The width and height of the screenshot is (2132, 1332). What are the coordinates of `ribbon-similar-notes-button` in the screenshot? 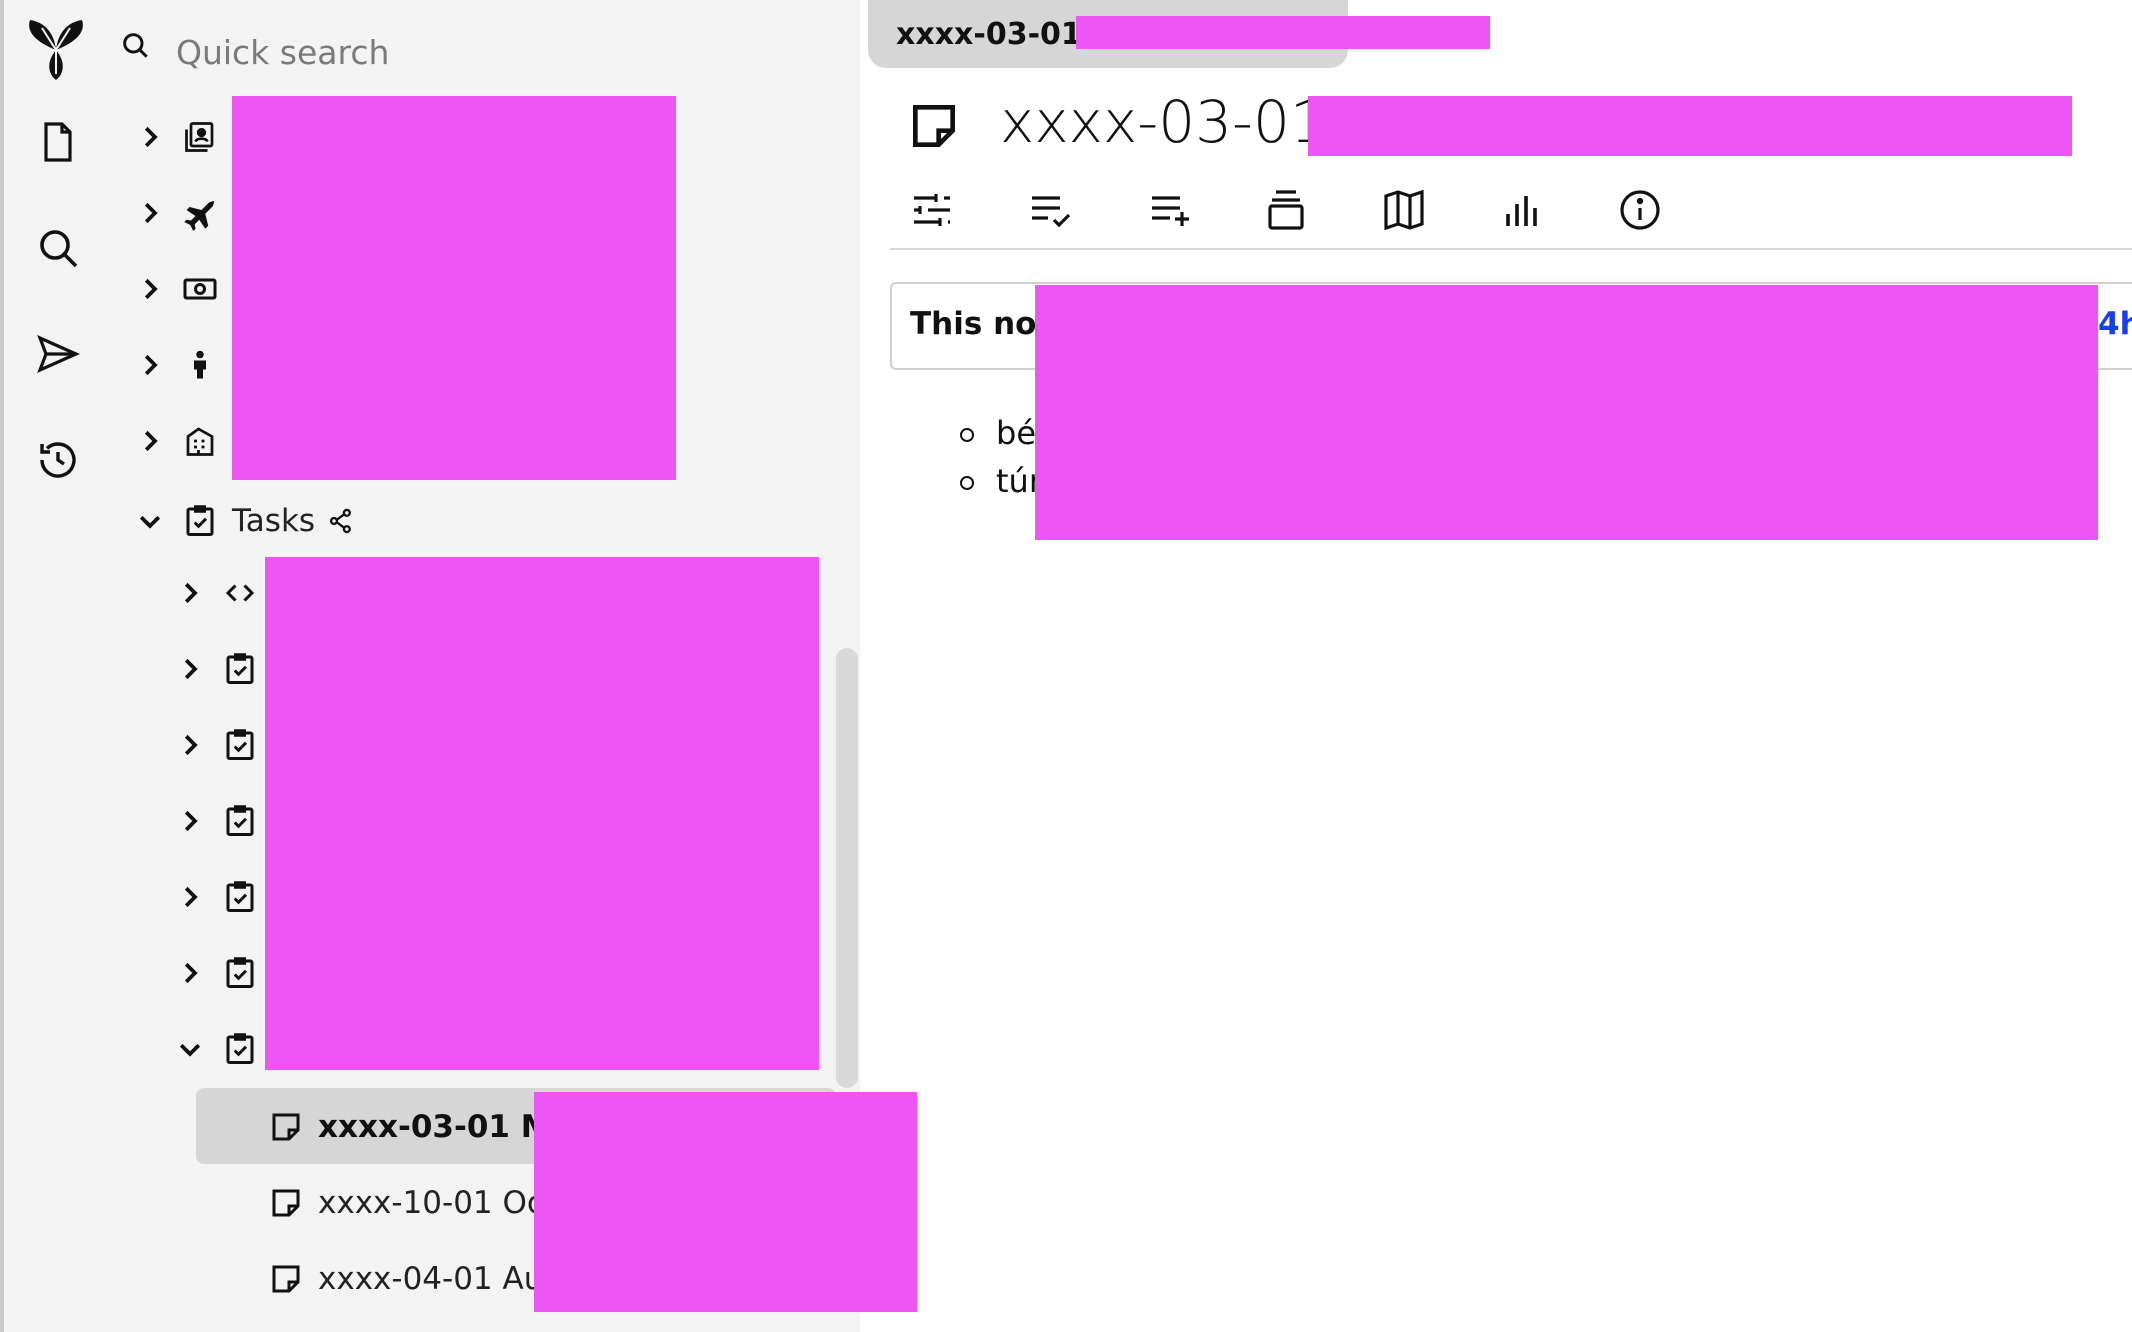 It's located at (1522, 210).